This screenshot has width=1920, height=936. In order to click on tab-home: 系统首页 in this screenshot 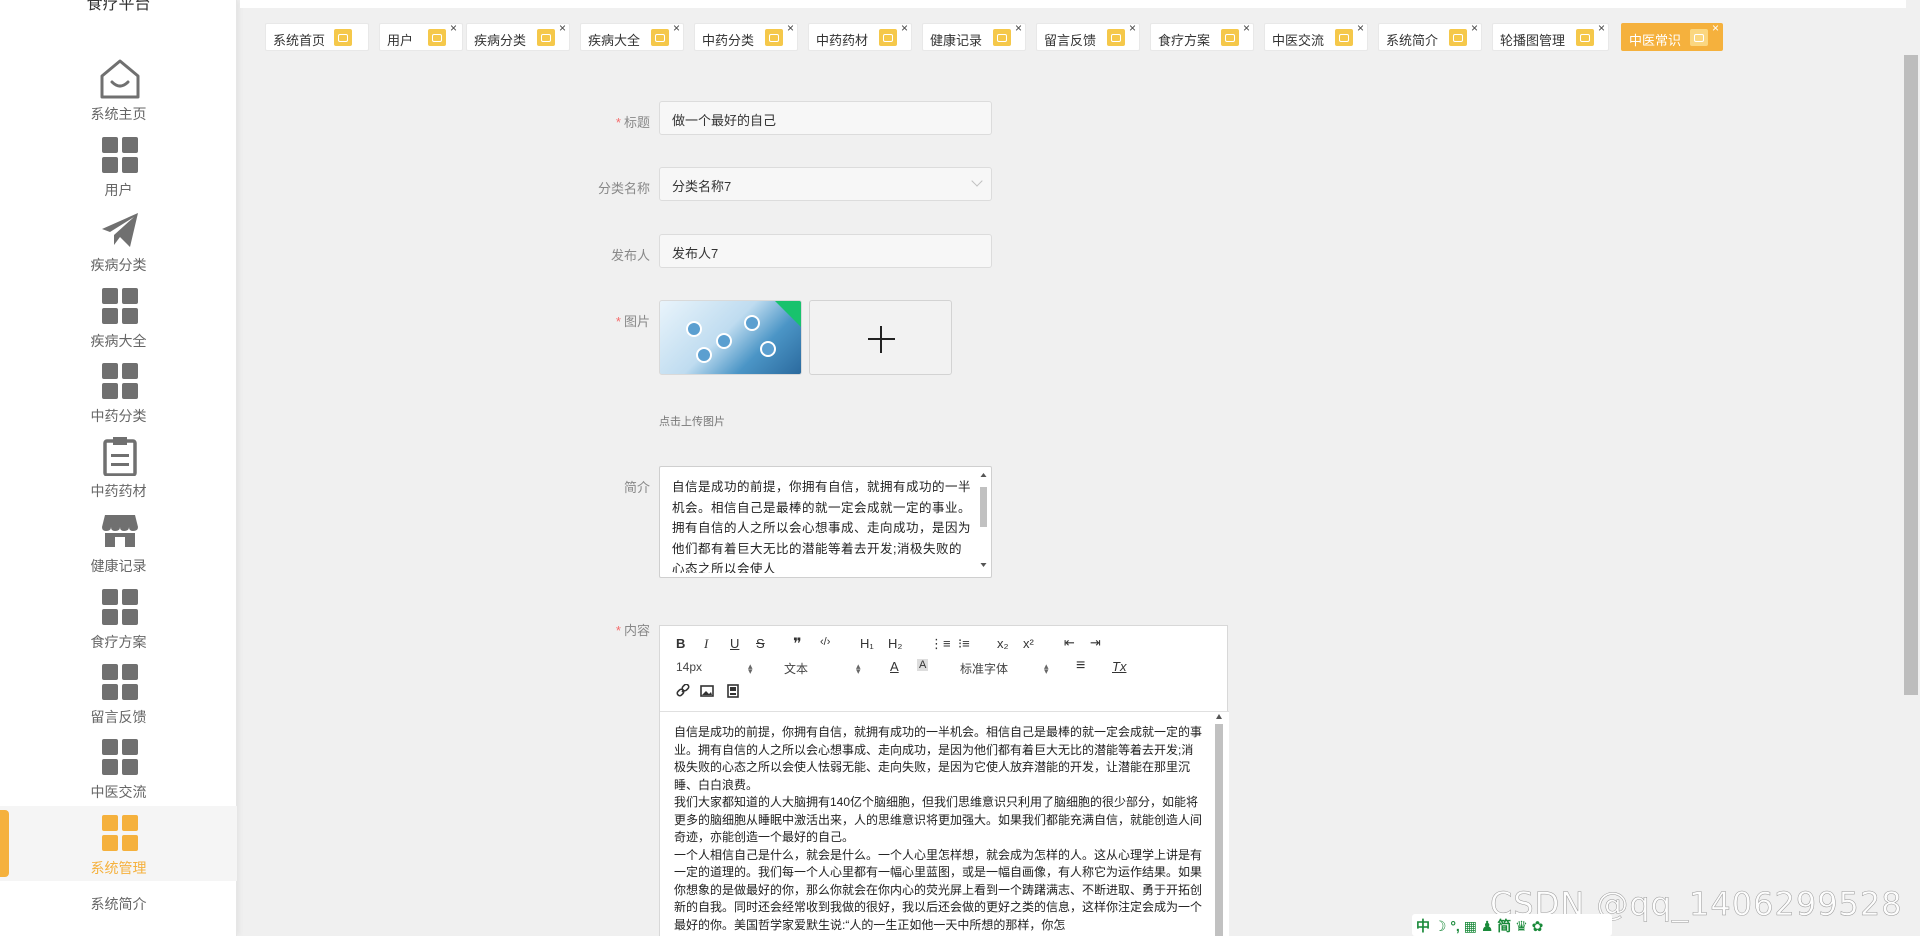, I will do `click(317, 37)`.